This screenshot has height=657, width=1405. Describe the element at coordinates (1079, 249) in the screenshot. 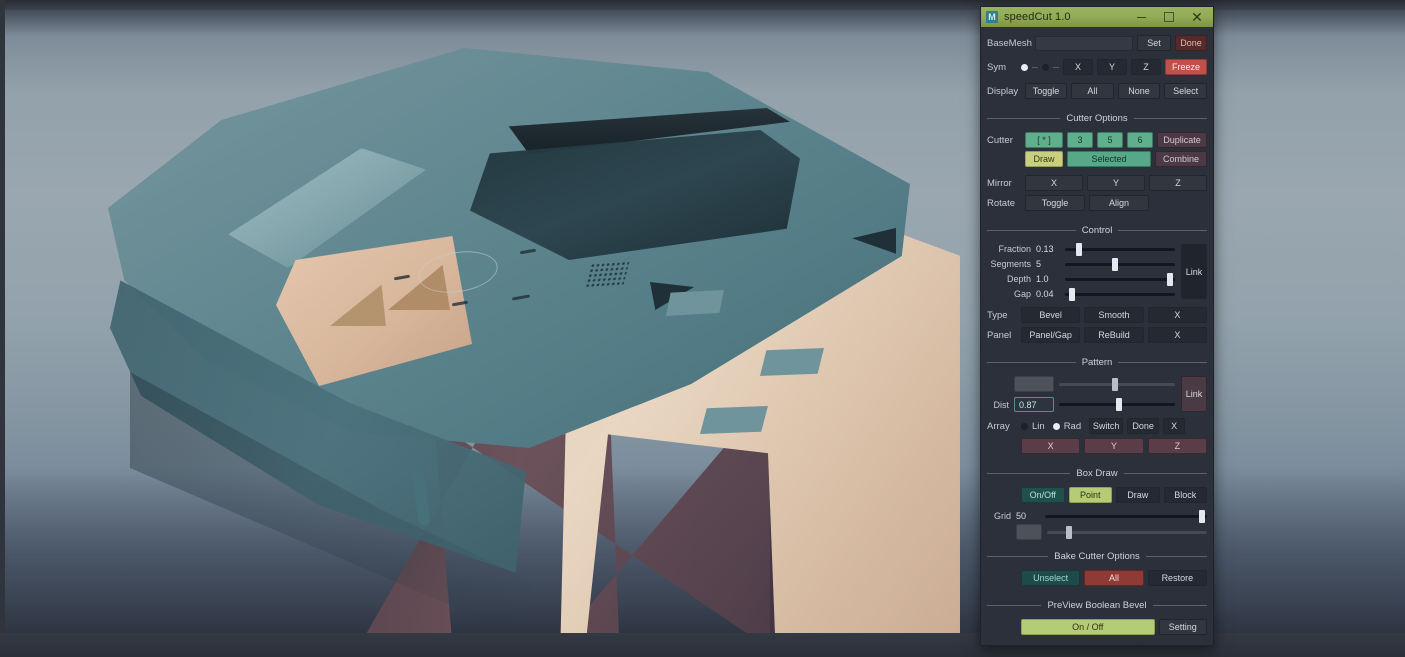

I see `slider-fraction-handle` at that location.